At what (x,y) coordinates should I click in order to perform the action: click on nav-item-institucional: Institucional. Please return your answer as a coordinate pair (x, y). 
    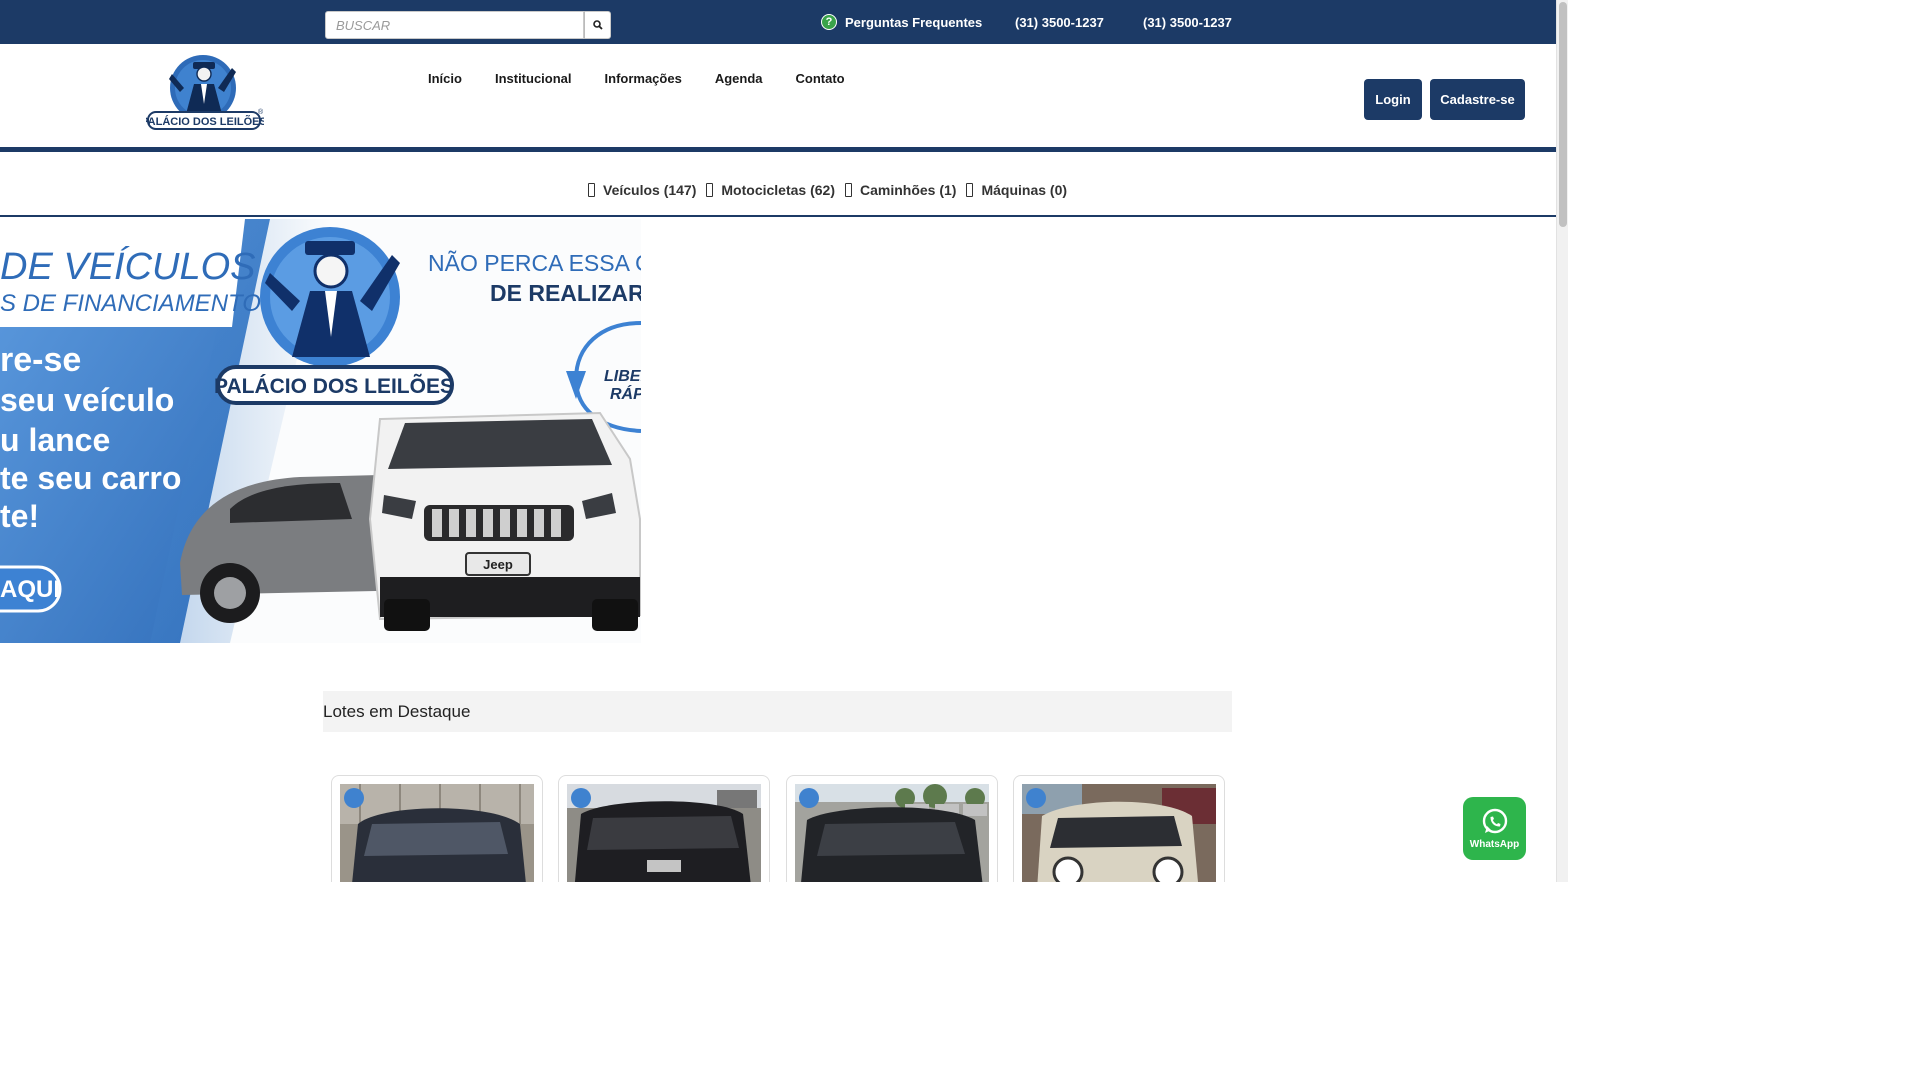
    Looking at the image, I should click on (533, 78).